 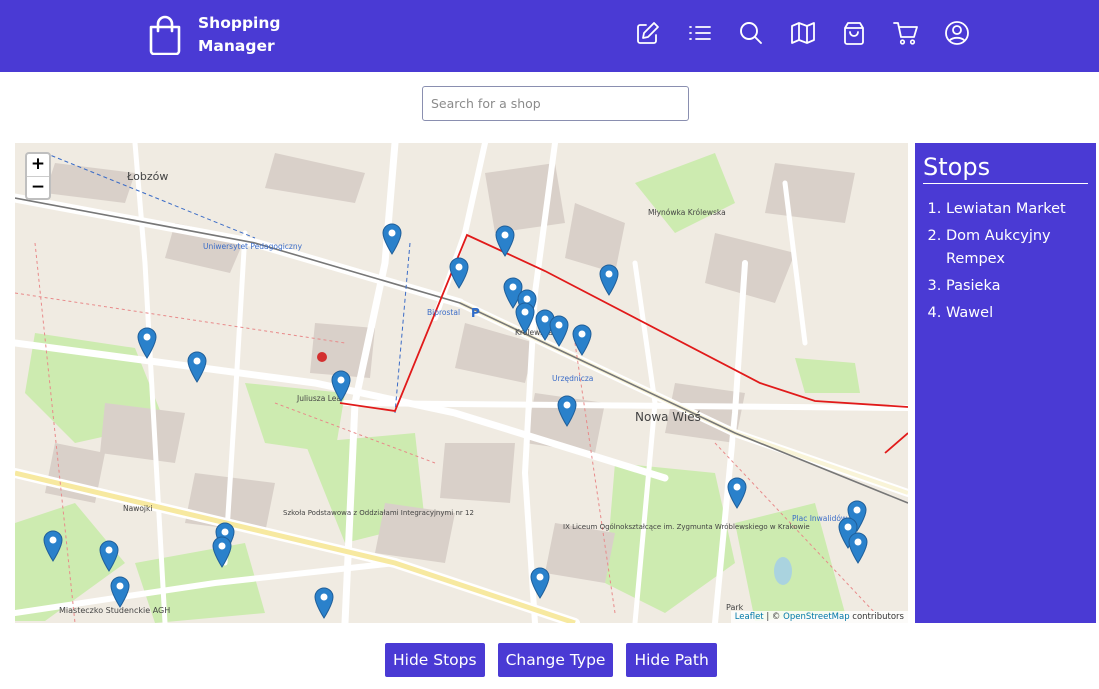 What do you see at coordinates (475, 313) in the screenshot?
I see `parking-icon: P` at bounding box center [475, 313].